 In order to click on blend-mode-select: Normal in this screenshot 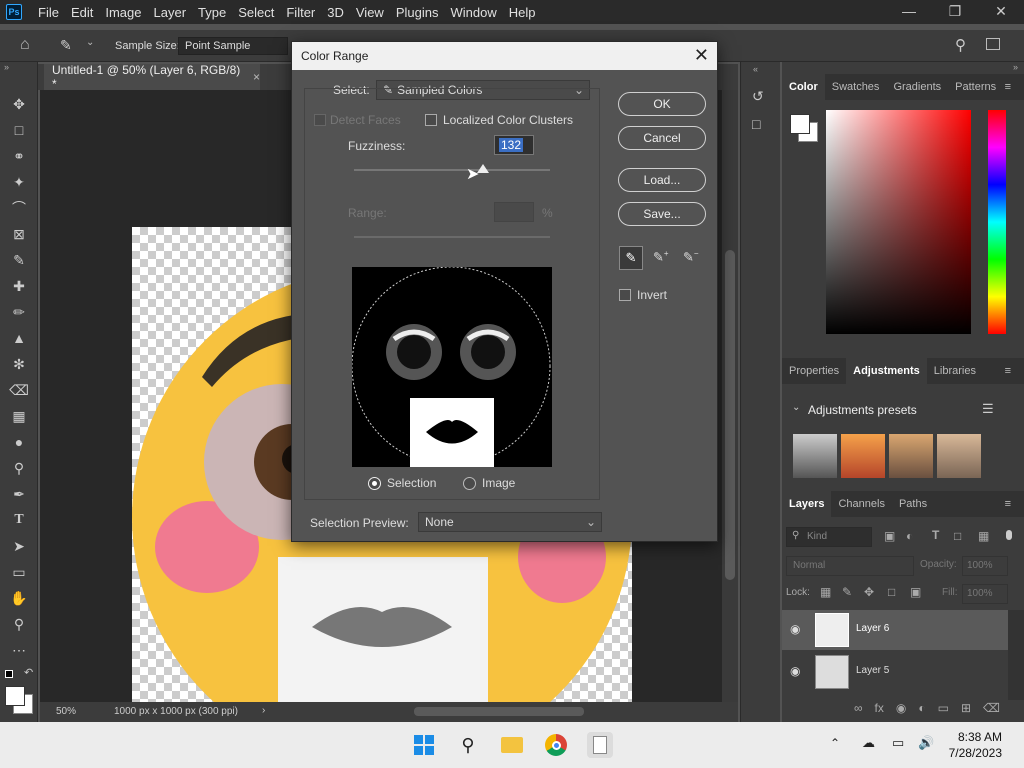, I will do `click(850, 566)`.